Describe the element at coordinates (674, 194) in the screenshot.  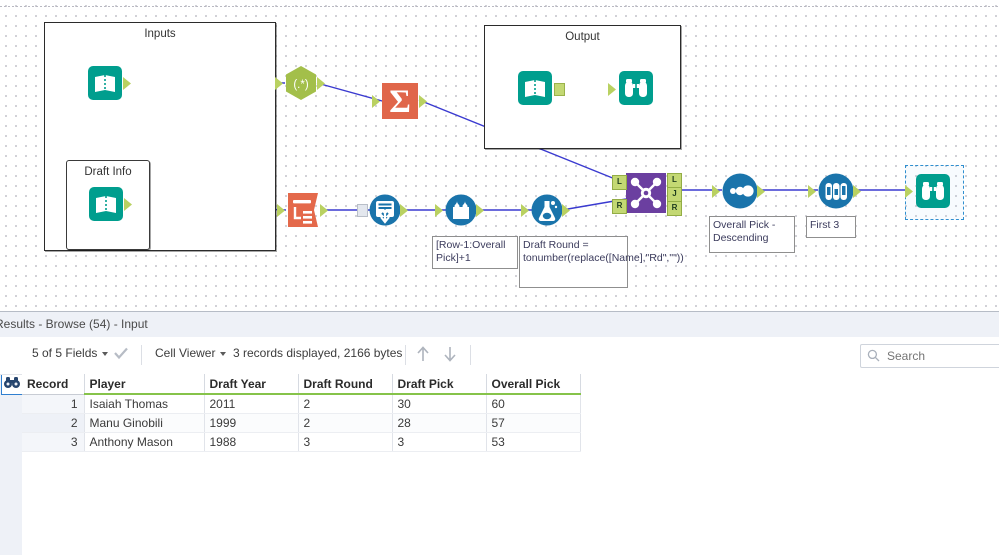
I see `join-anchor-join-out: J` at that location.